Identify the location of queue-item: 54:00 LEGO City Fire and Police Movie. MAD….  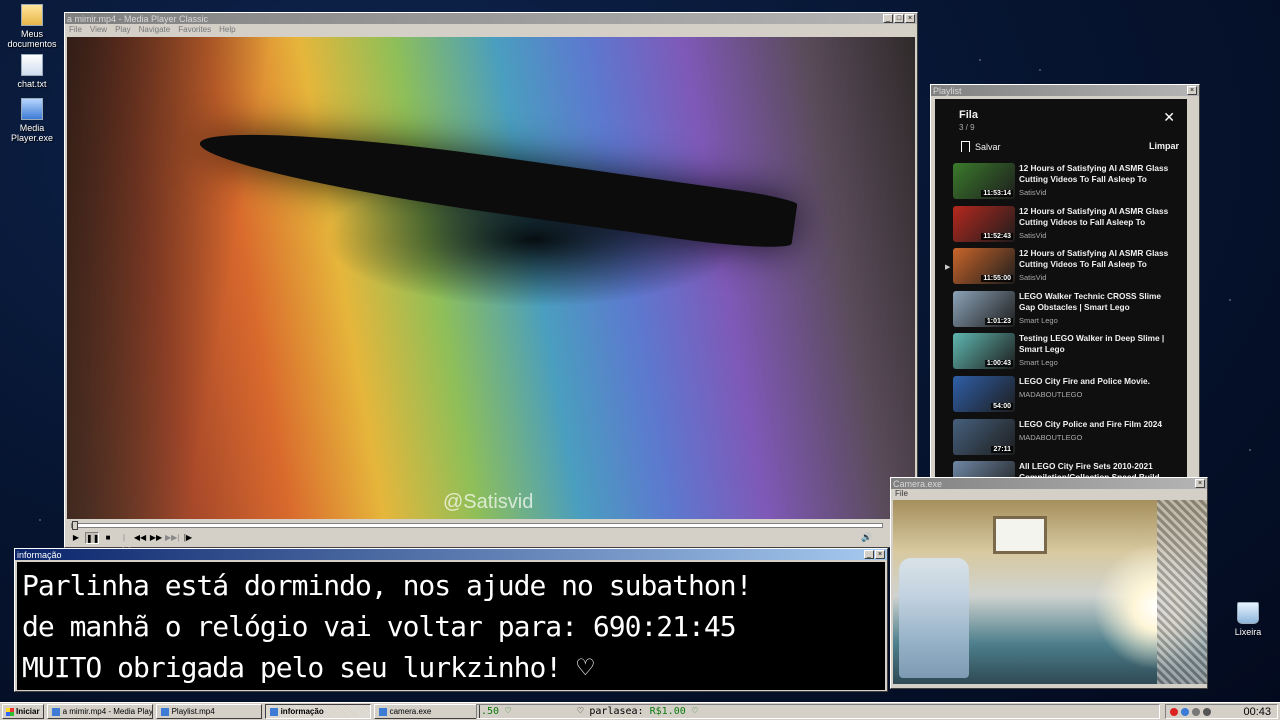
(1069, 397).